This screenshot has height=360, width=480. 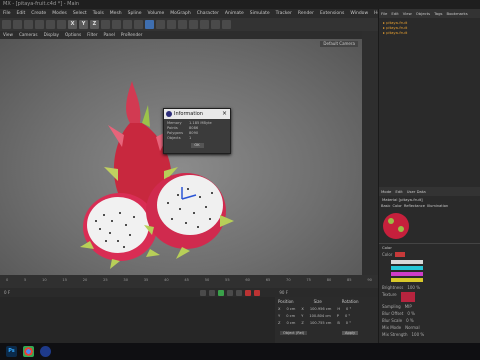 I want to click on play-icon, so click(x=221, y=292).